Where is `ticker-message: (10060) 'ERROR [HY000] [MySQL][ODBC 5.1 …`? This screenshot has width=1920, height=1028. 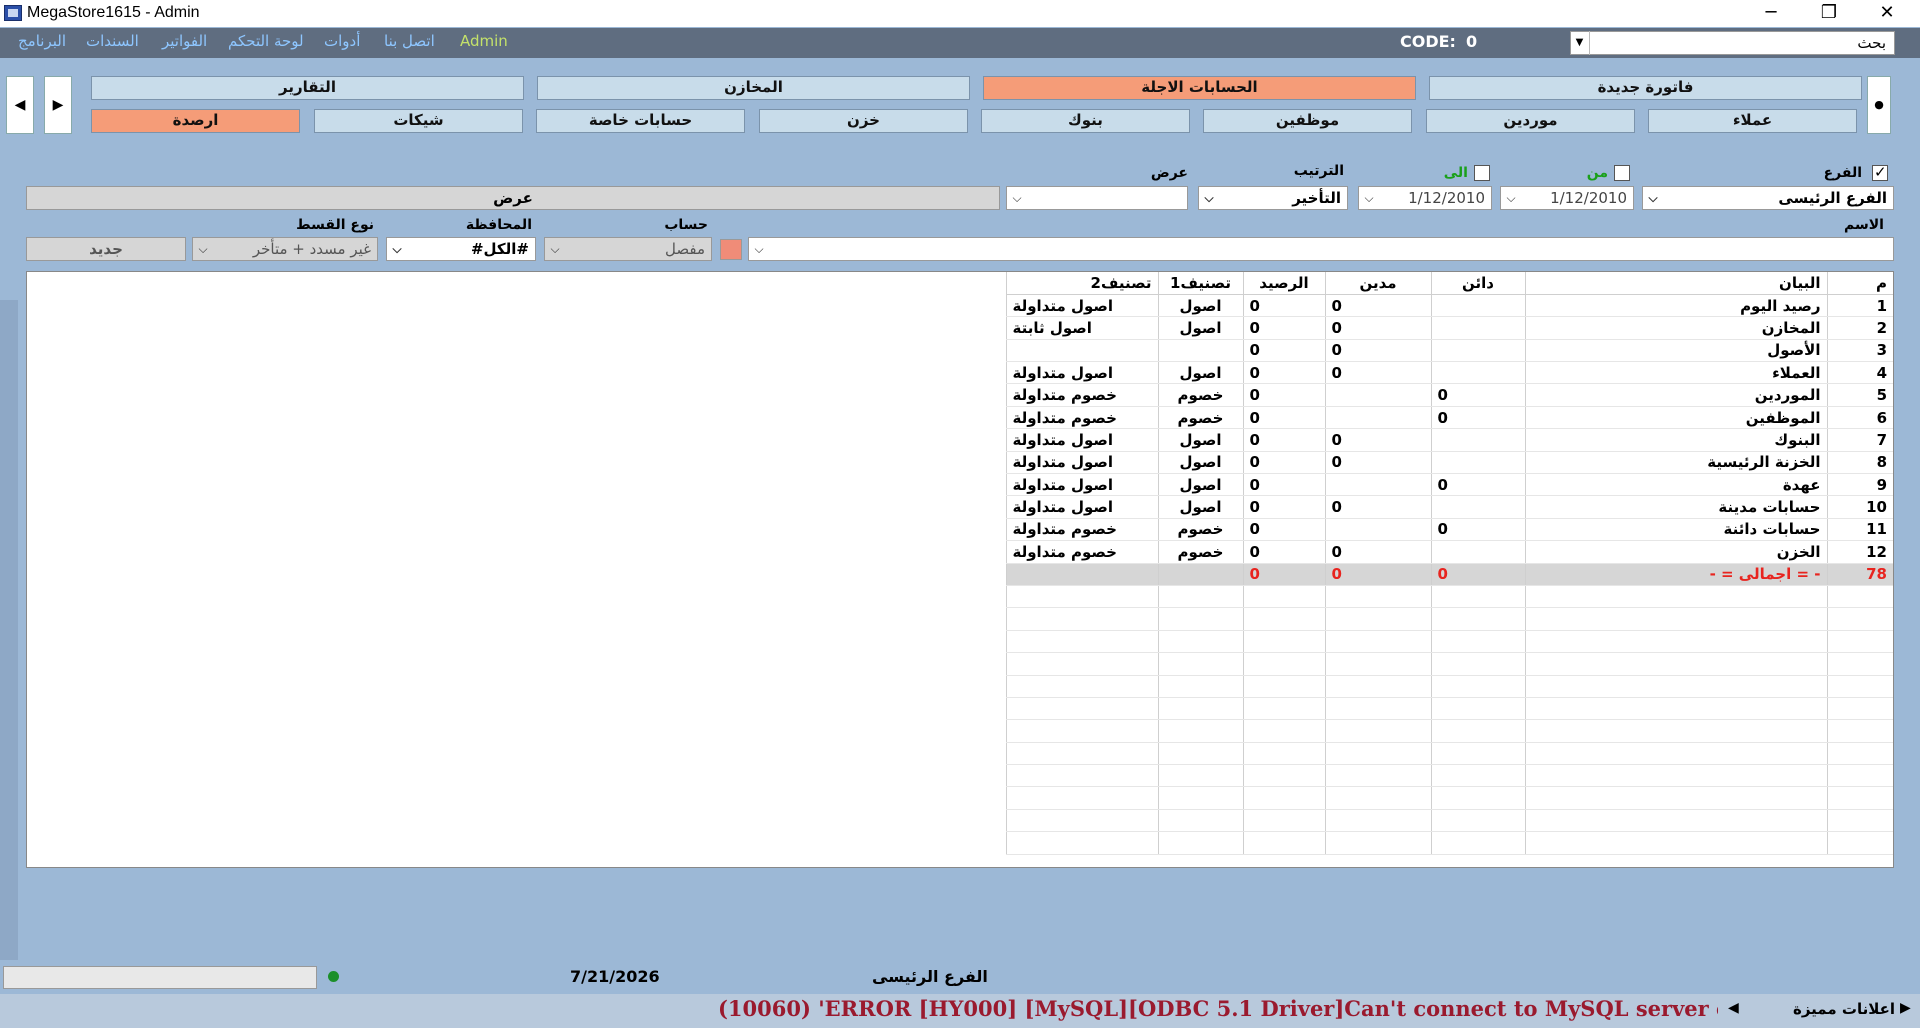
ticker-message: (10060) 'ERROR [HY000] [MySQL][ODBC 5.1 … is located at coordinates (1218, 1008).